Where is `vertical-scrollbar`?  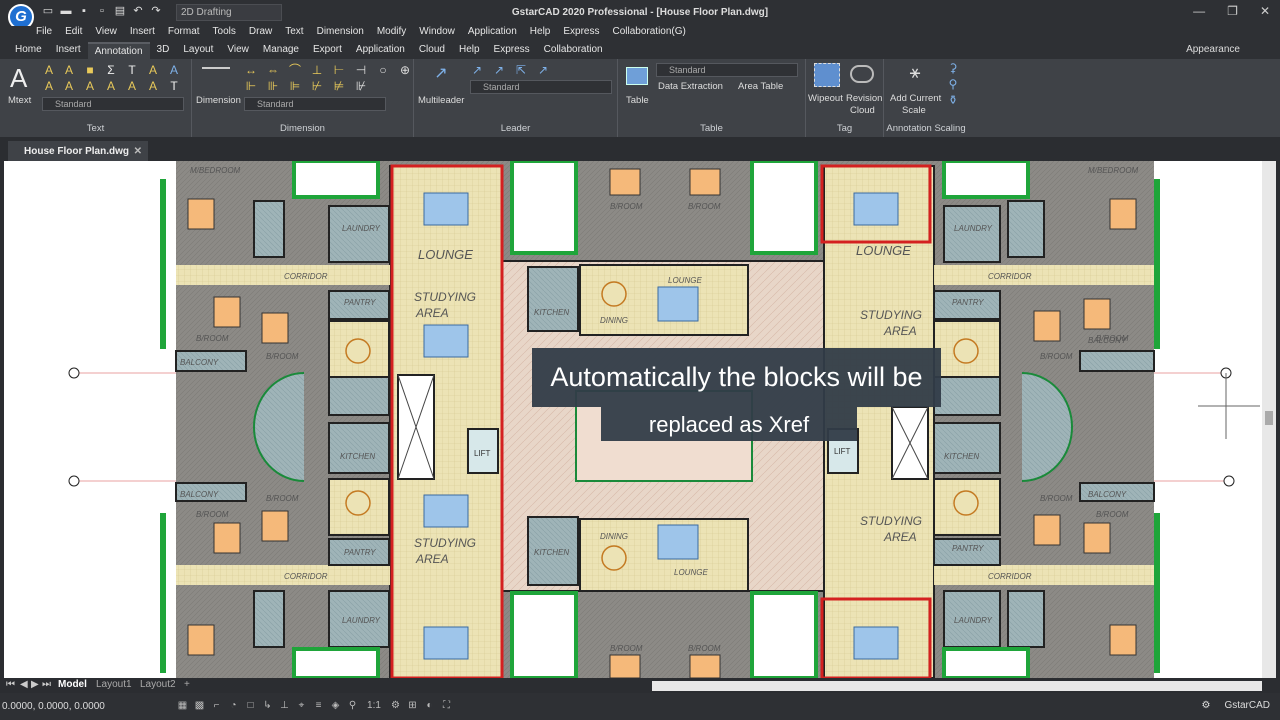
vertical-scrollbar is located at coordinates (1269, 419).